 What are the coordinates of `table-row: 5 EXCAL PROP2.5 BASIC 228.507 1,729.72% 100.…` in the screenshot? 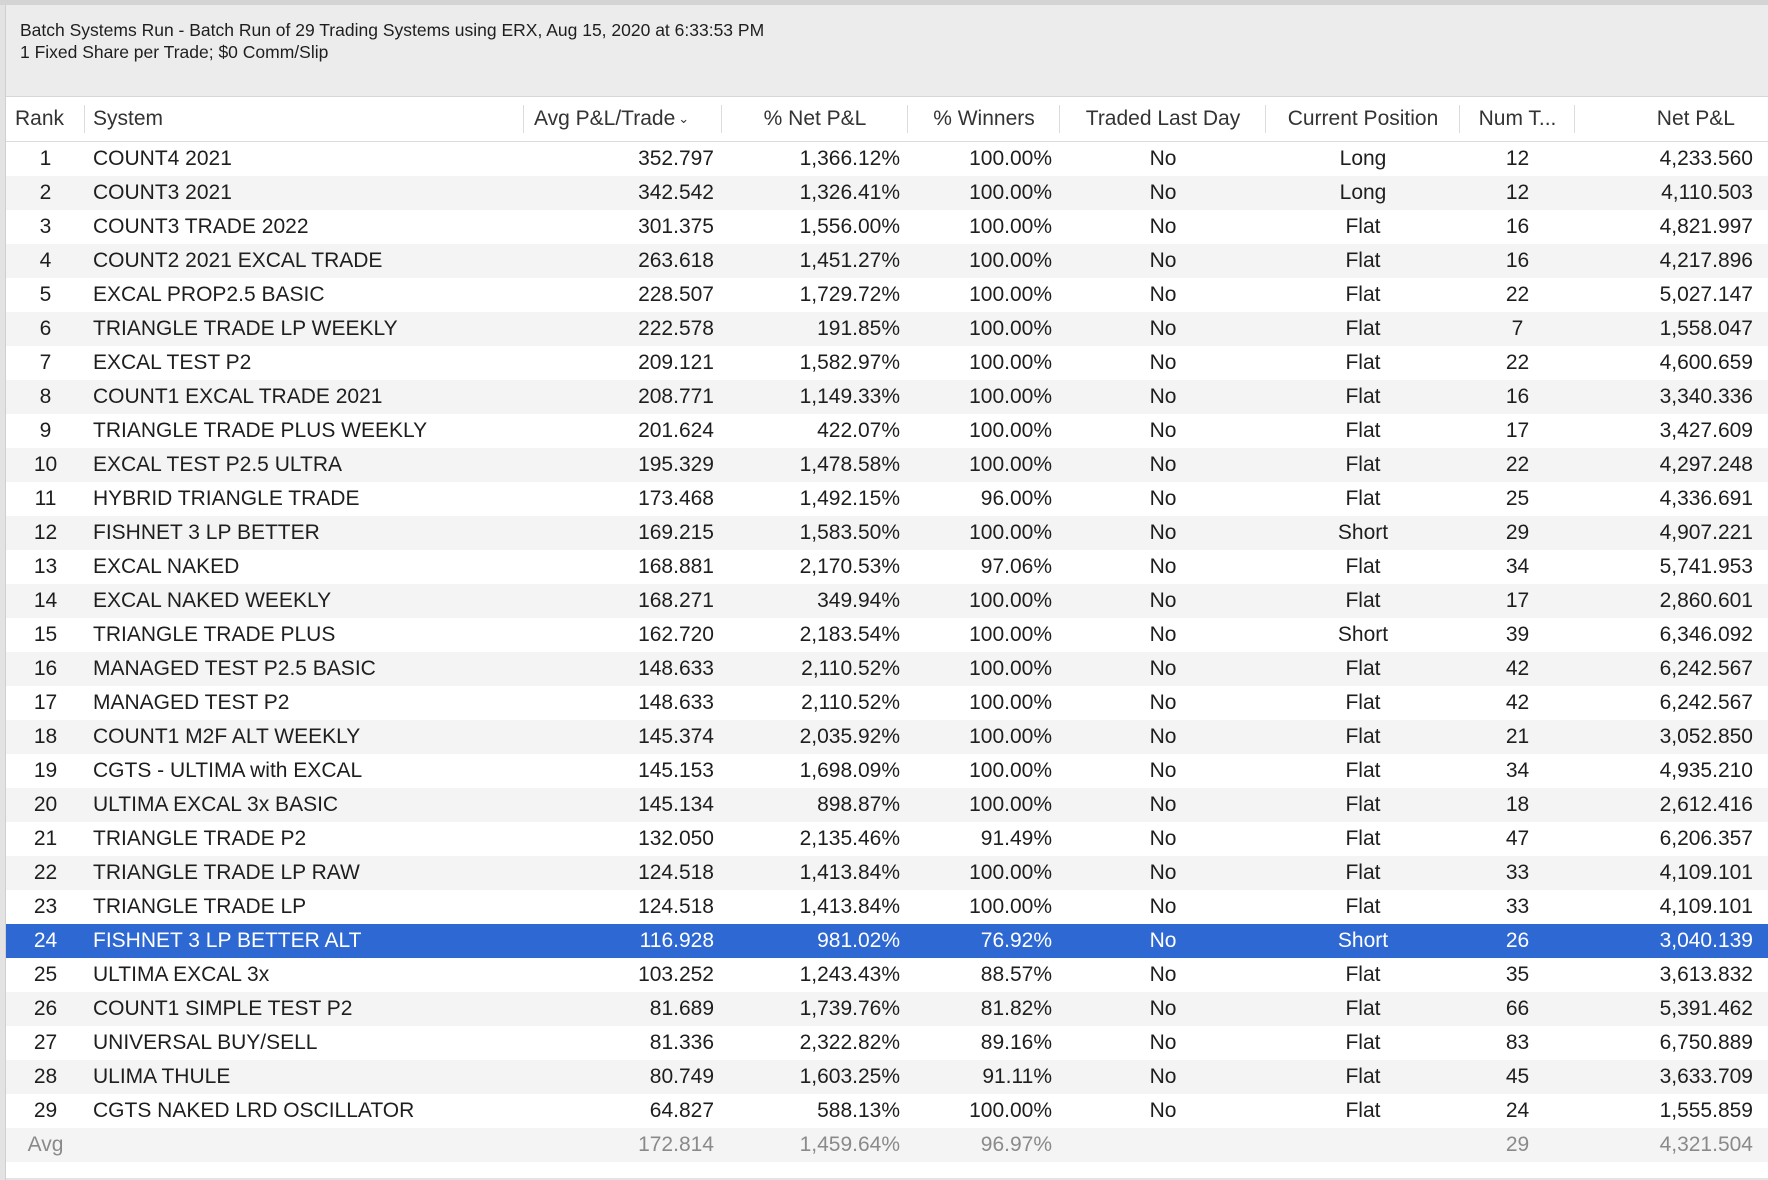 It's located at (887, 295).